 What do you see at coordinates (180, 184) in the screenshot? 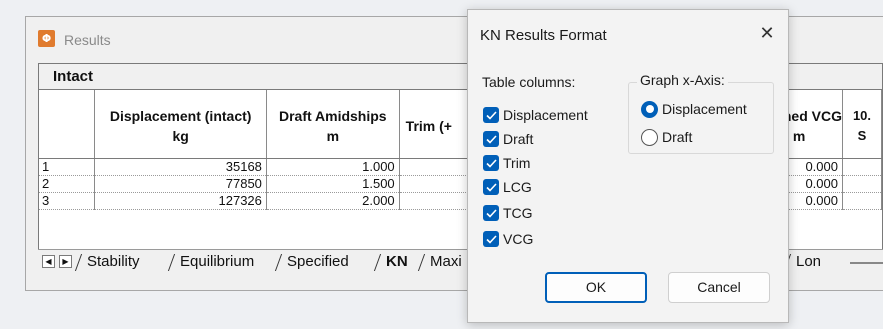
I see `displacement-cell: 77850` at bounding box center [180, 184].